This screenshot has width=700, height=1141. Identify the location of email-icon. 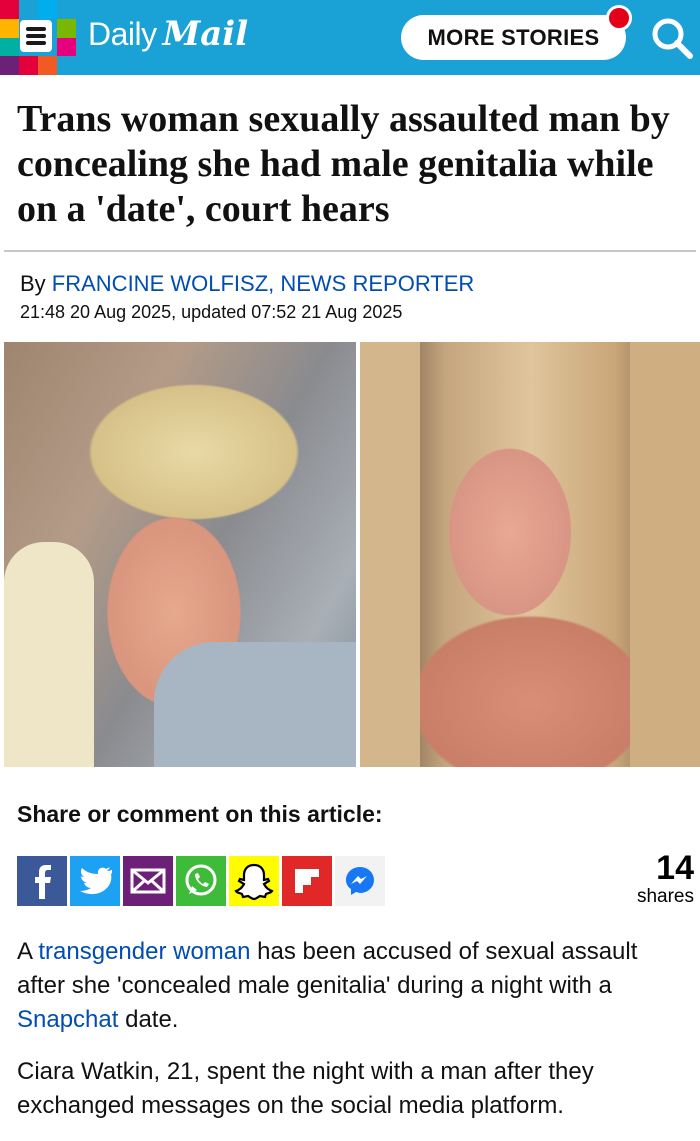
(148, 881).